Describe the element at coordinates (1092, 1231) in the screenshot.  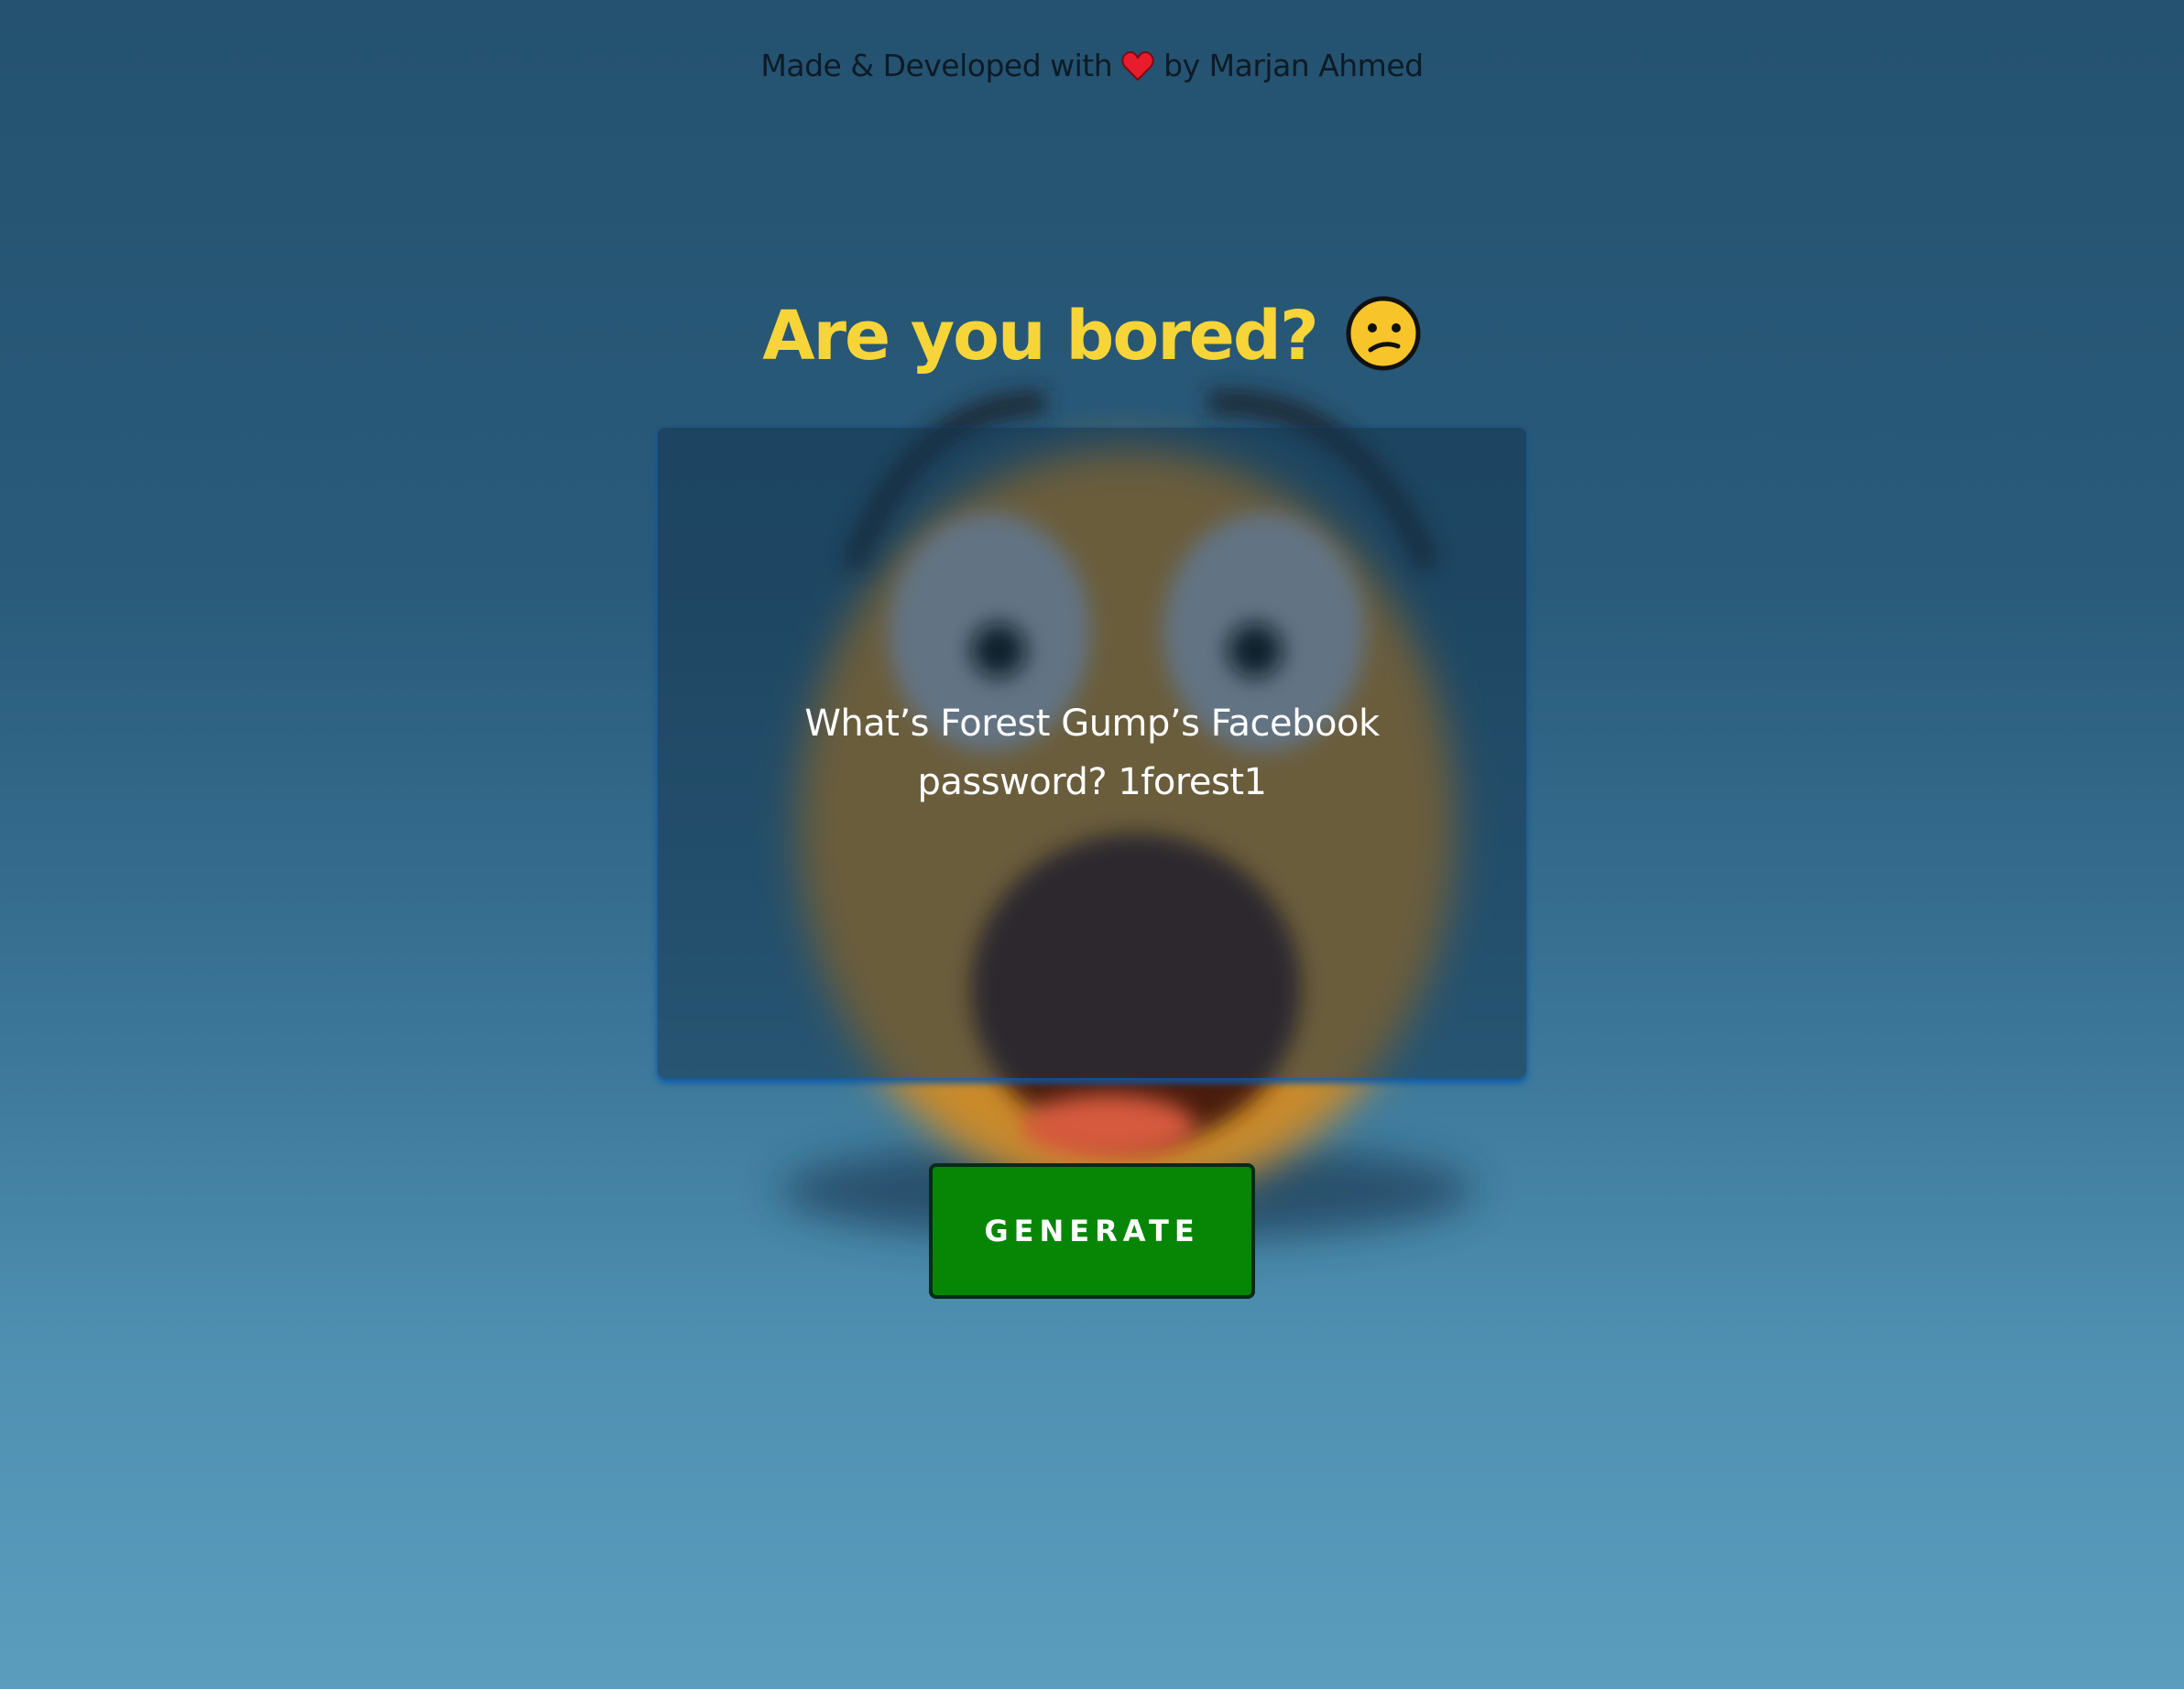
I see `generate-button: GENERATE` at that location.